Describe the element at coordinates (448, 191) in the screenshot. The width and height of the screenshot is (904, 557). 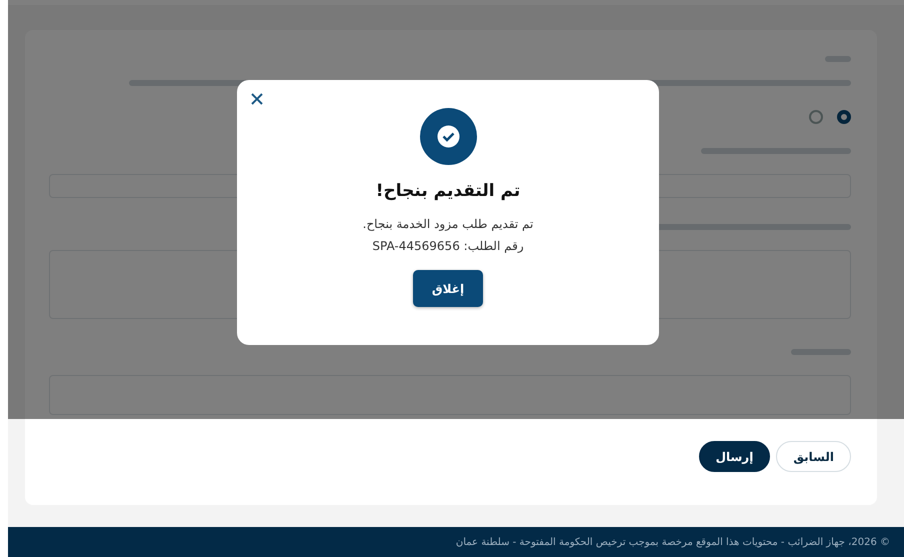
I see `dialog-title: تم التقديم بنجاح!` at that location.